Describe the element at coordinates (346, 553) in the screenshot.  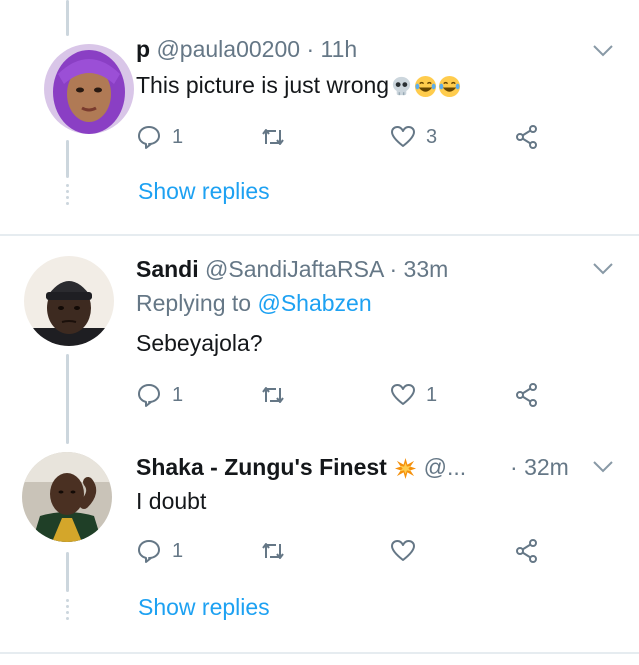
I see `tweet-actions: 1` at that location.